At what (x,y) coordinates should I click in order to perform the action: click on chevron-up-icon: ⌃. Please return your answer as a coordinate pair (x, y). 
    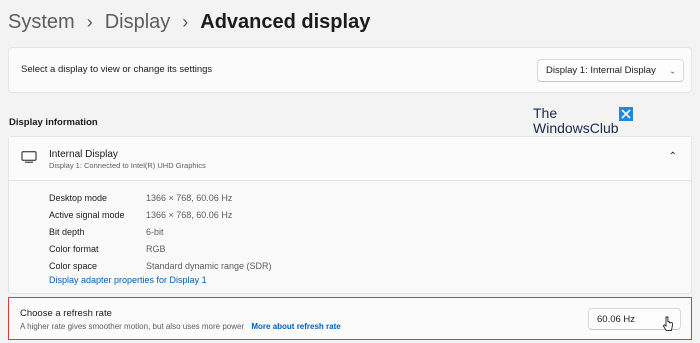
    Looking at the image, I should click on (673, 156).